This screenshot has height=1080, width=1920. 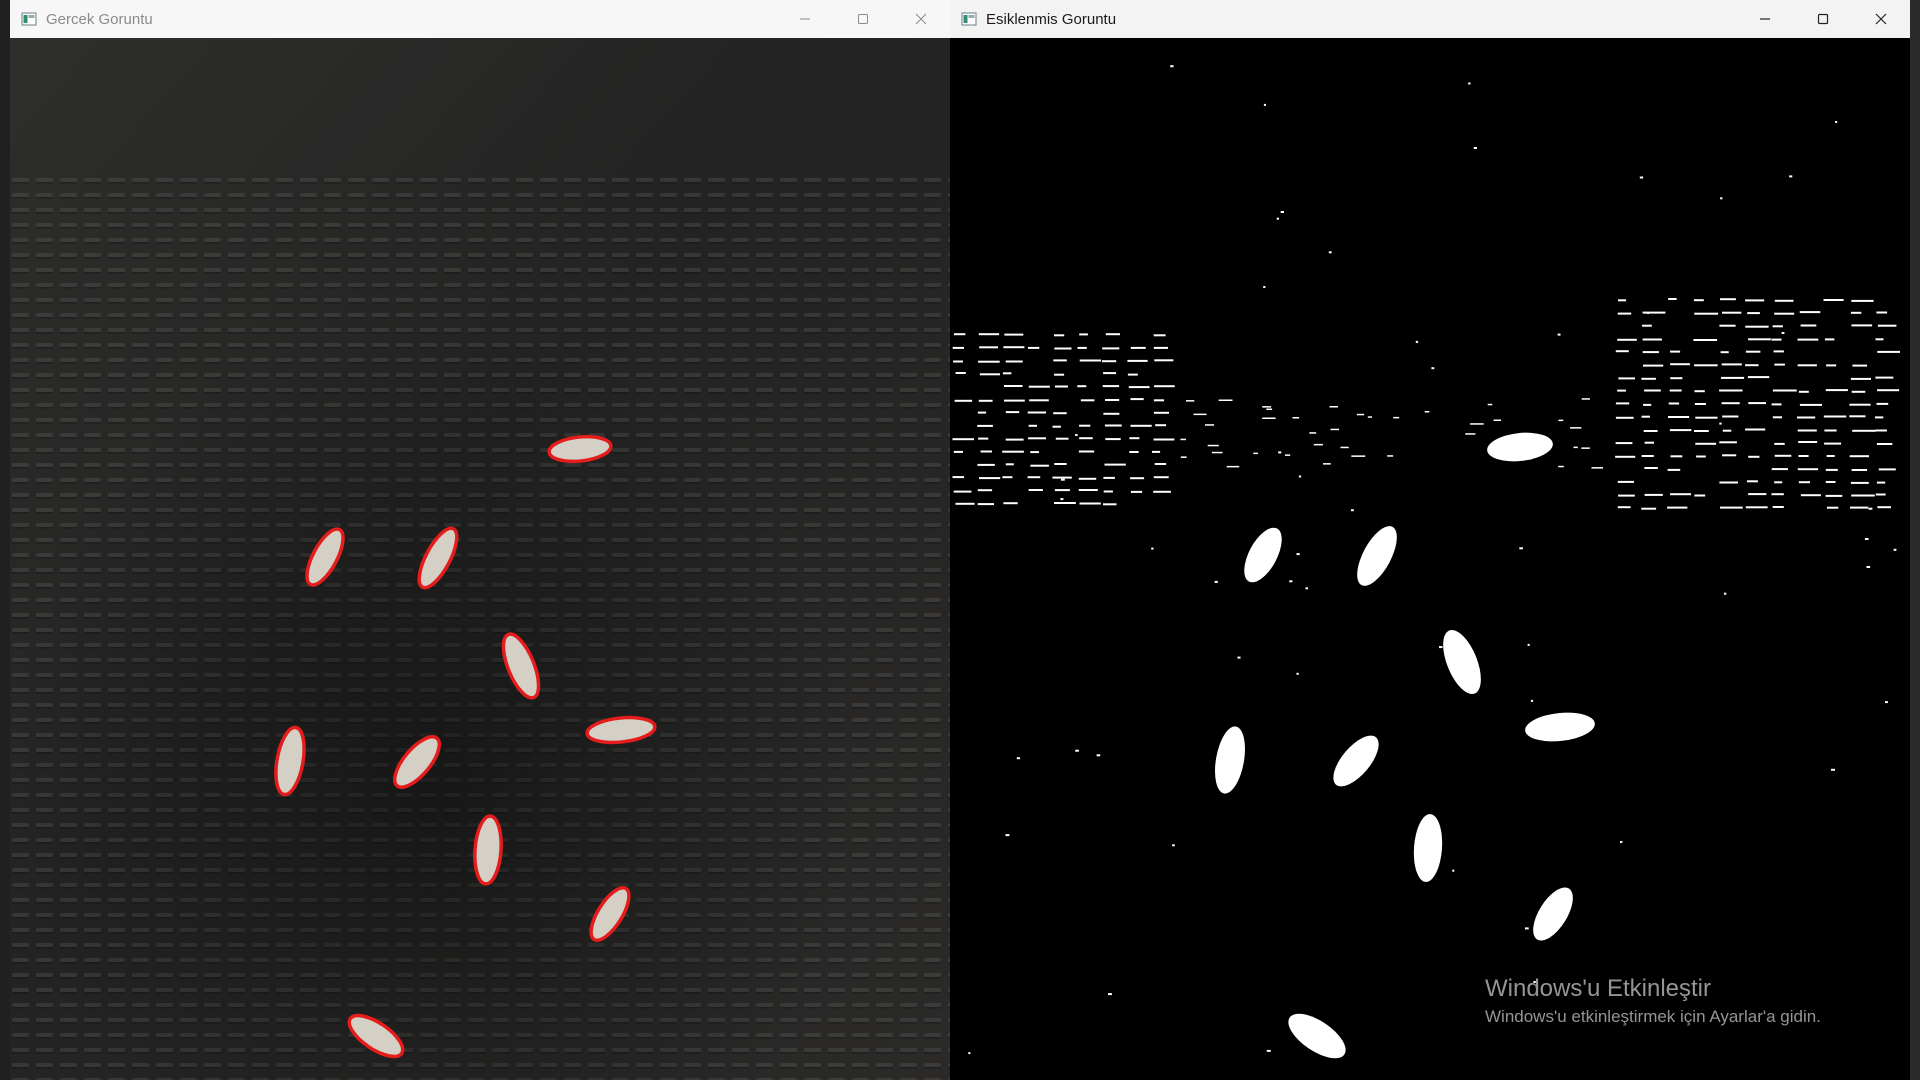 I want to click on title-bar: Gercek Goruntu, so click(x=480, y=19).